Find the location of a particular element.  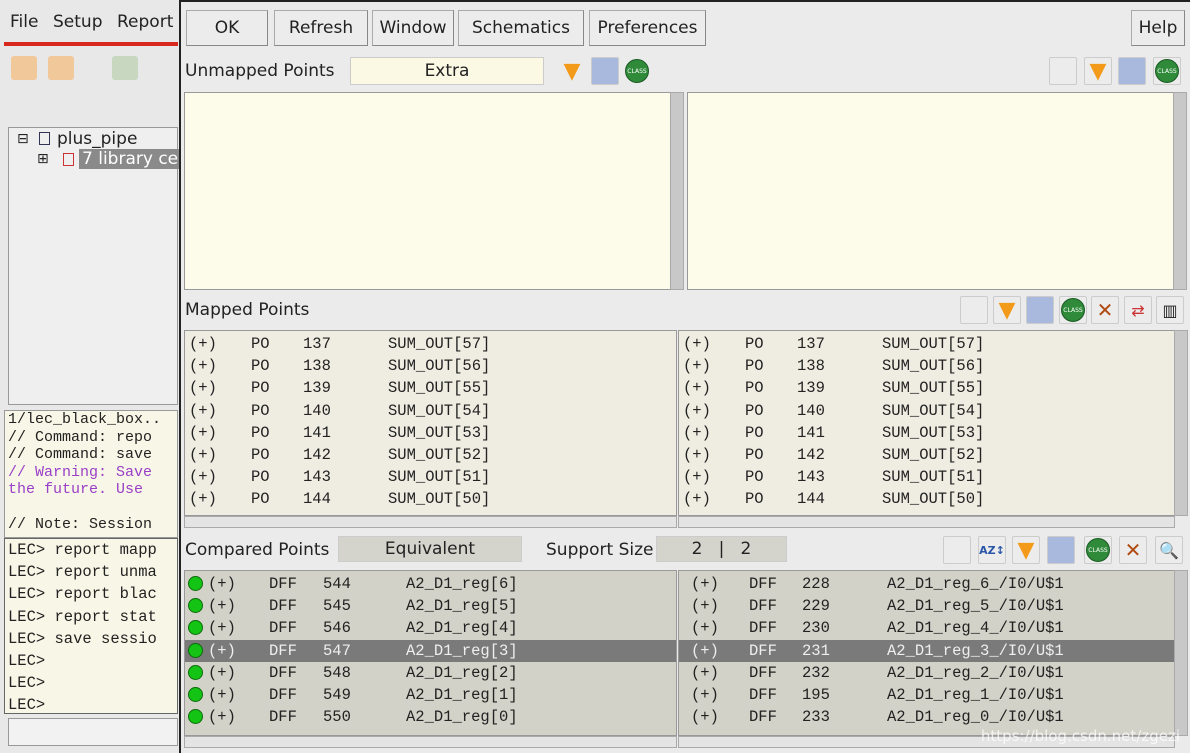

table-row: (+) DFF 545 A2_D1_reg[5] is located at coordinates (430, 606).